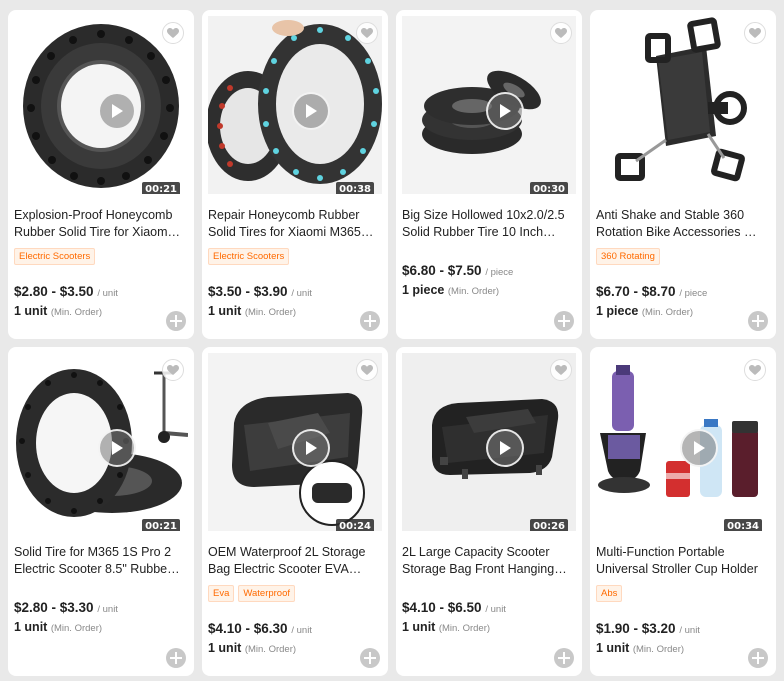 The width and height of the screenshot is (784, 681). I want to click on price-range: $3.50 - $3.90 / unit, so click(260, 291).